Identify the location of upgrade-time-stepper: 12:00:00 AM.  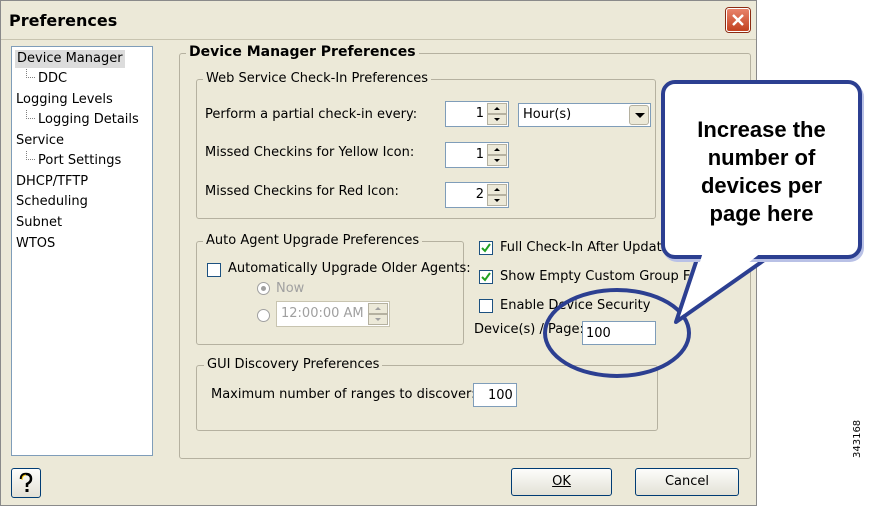
(333, 314).